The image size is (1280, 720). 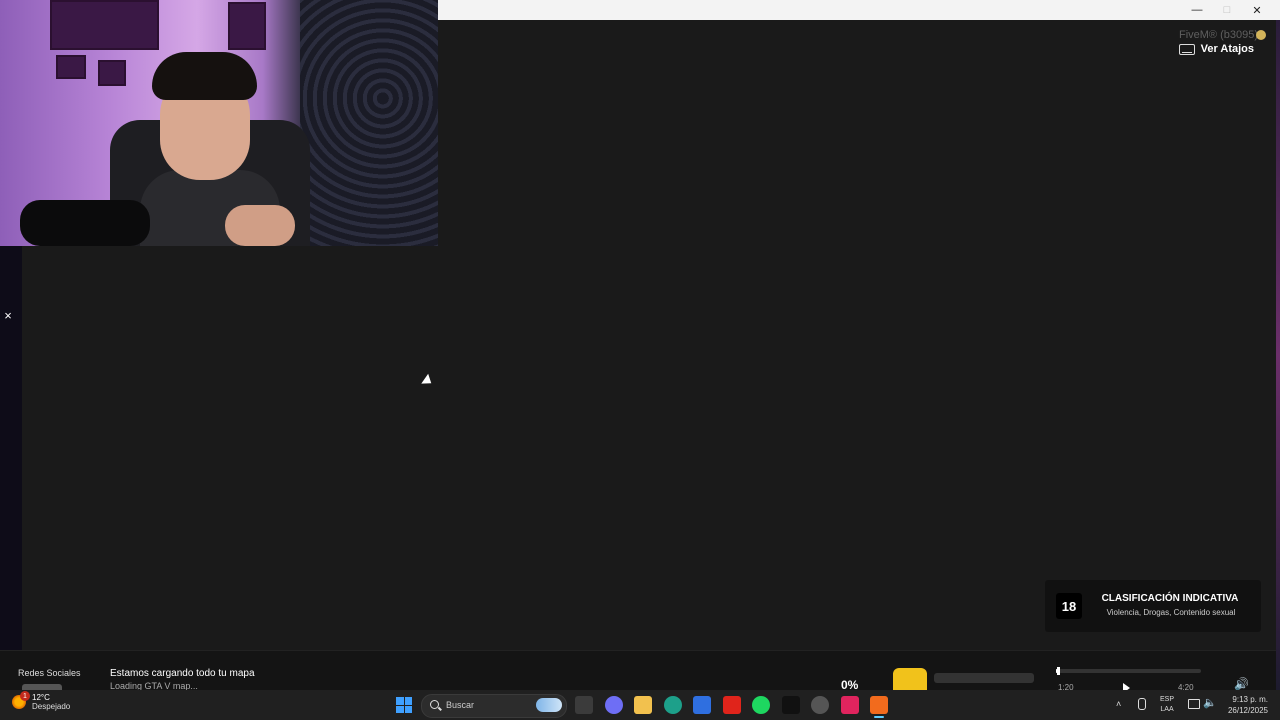 I want to click on tiktok-icon, so click(x=790, y=705).